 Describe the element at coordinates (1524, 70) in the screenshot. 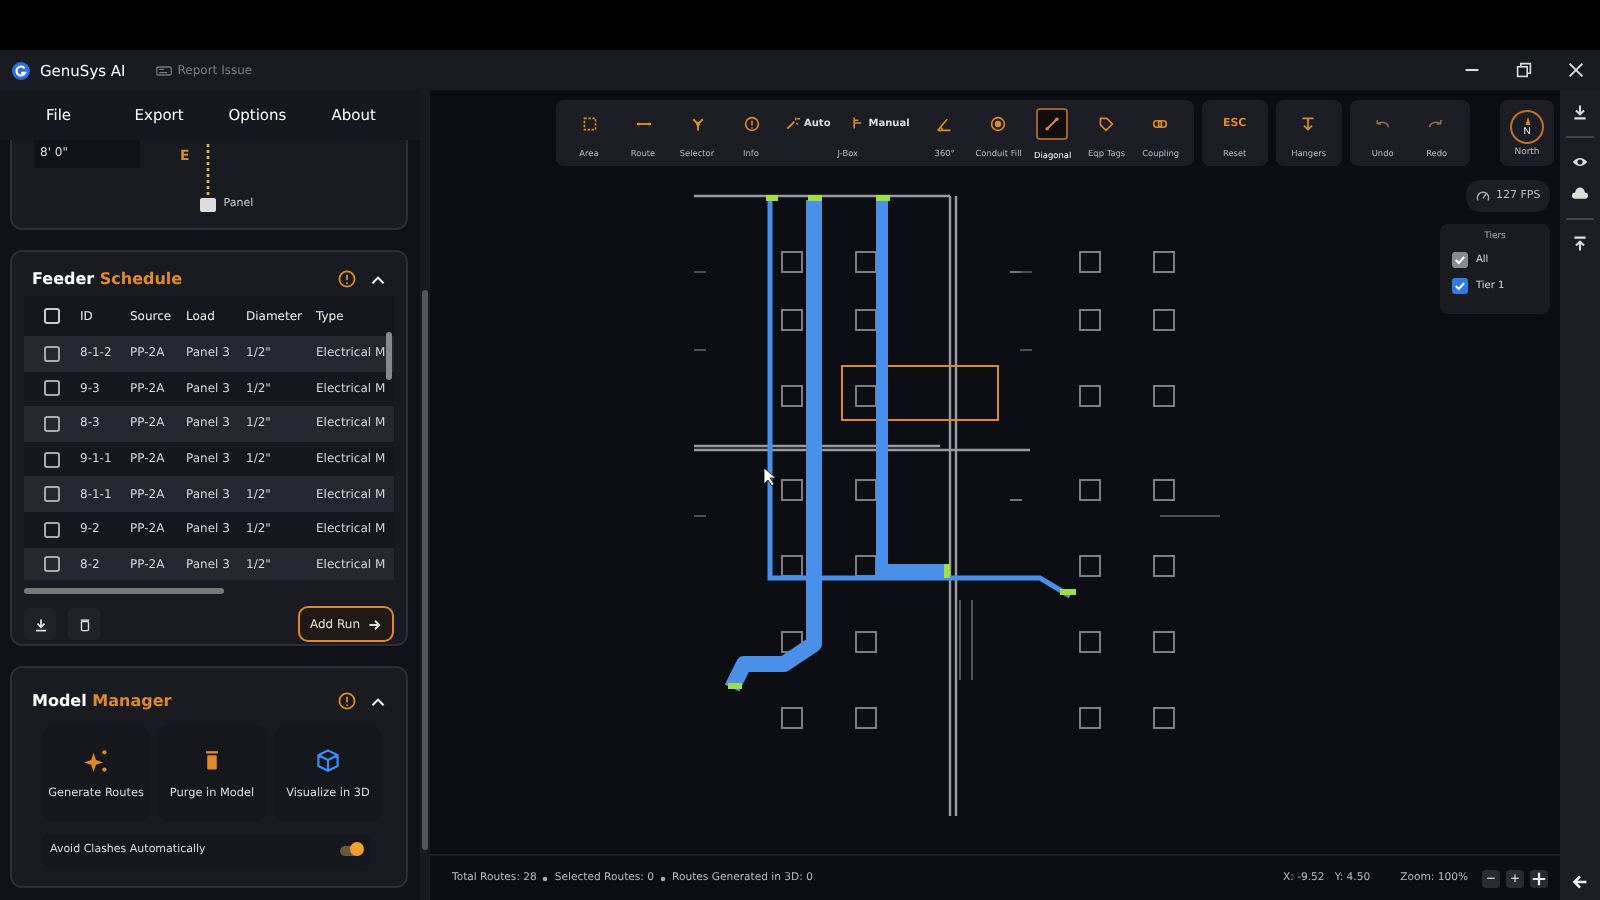

I see `restore-icon` at that location.